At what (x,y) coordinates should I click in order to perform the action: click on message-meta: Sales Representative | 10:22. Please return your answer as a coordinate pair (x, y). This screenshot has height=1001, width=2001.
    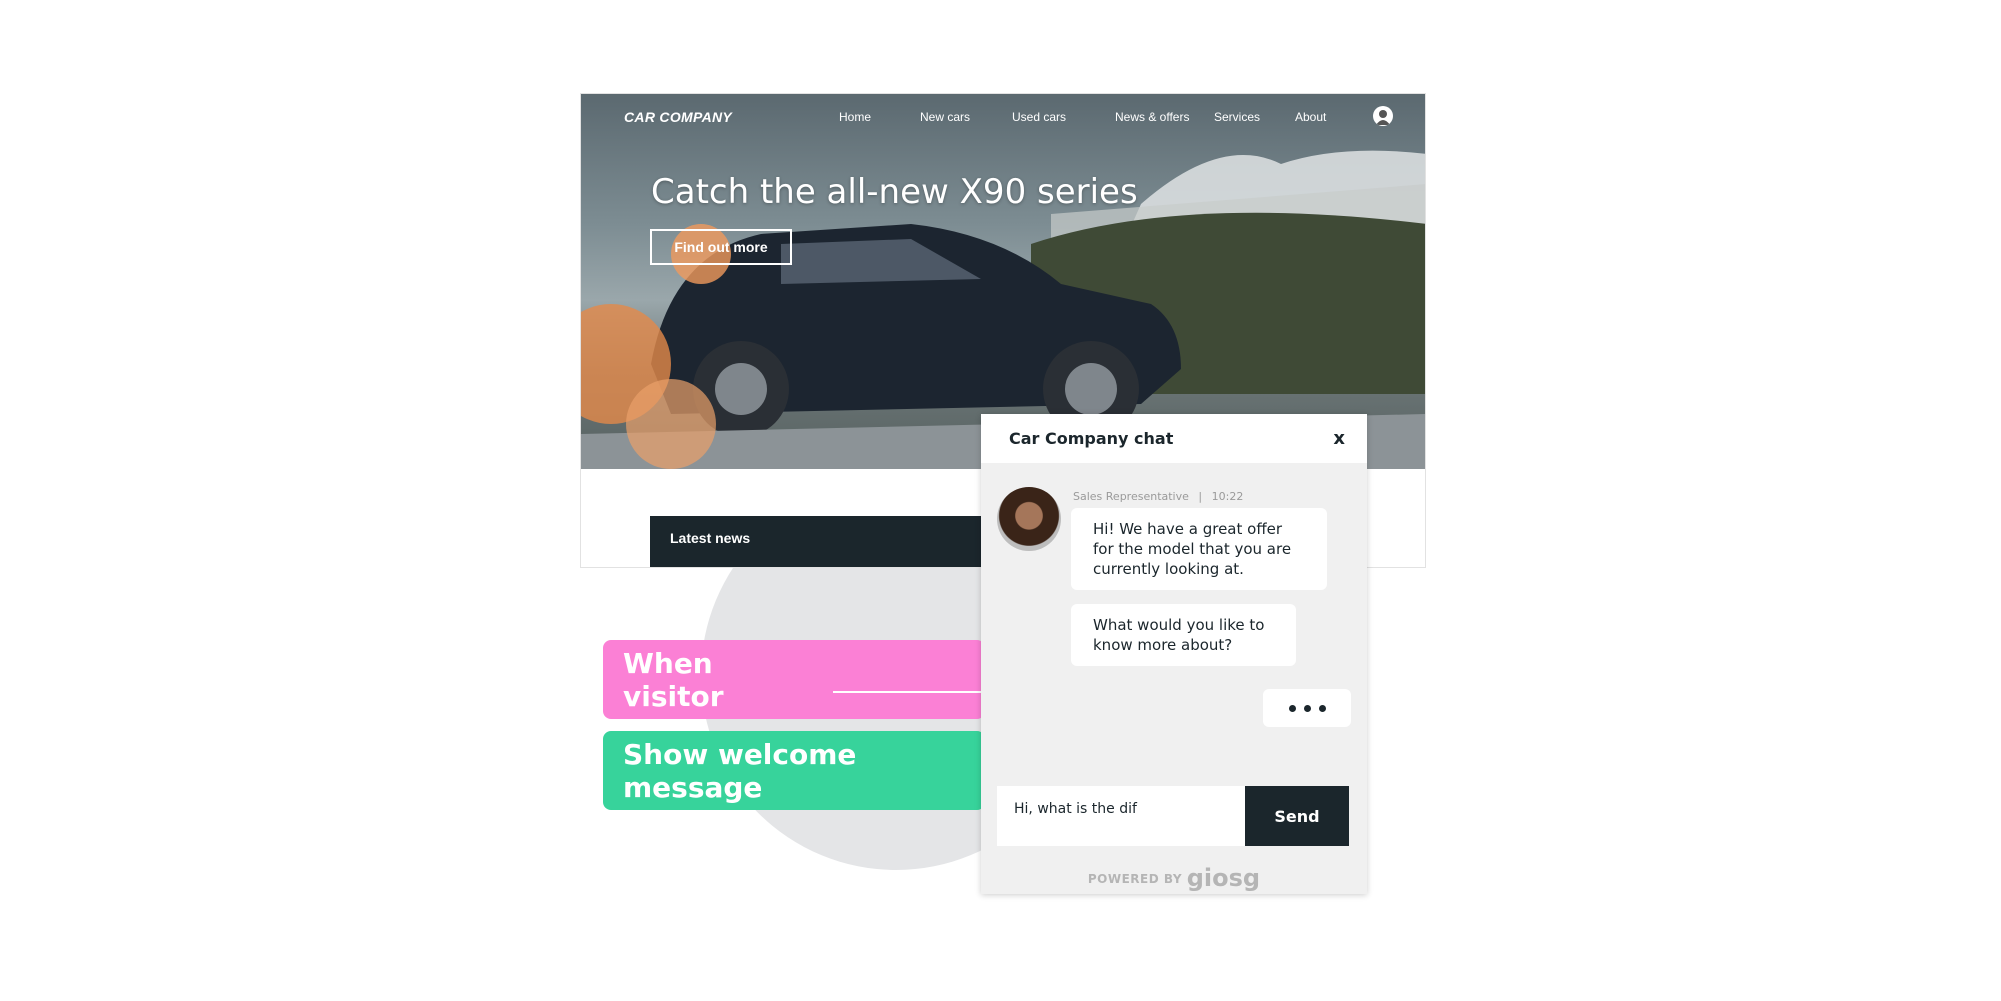
    Looking at the image, I should click on (1158, 496).